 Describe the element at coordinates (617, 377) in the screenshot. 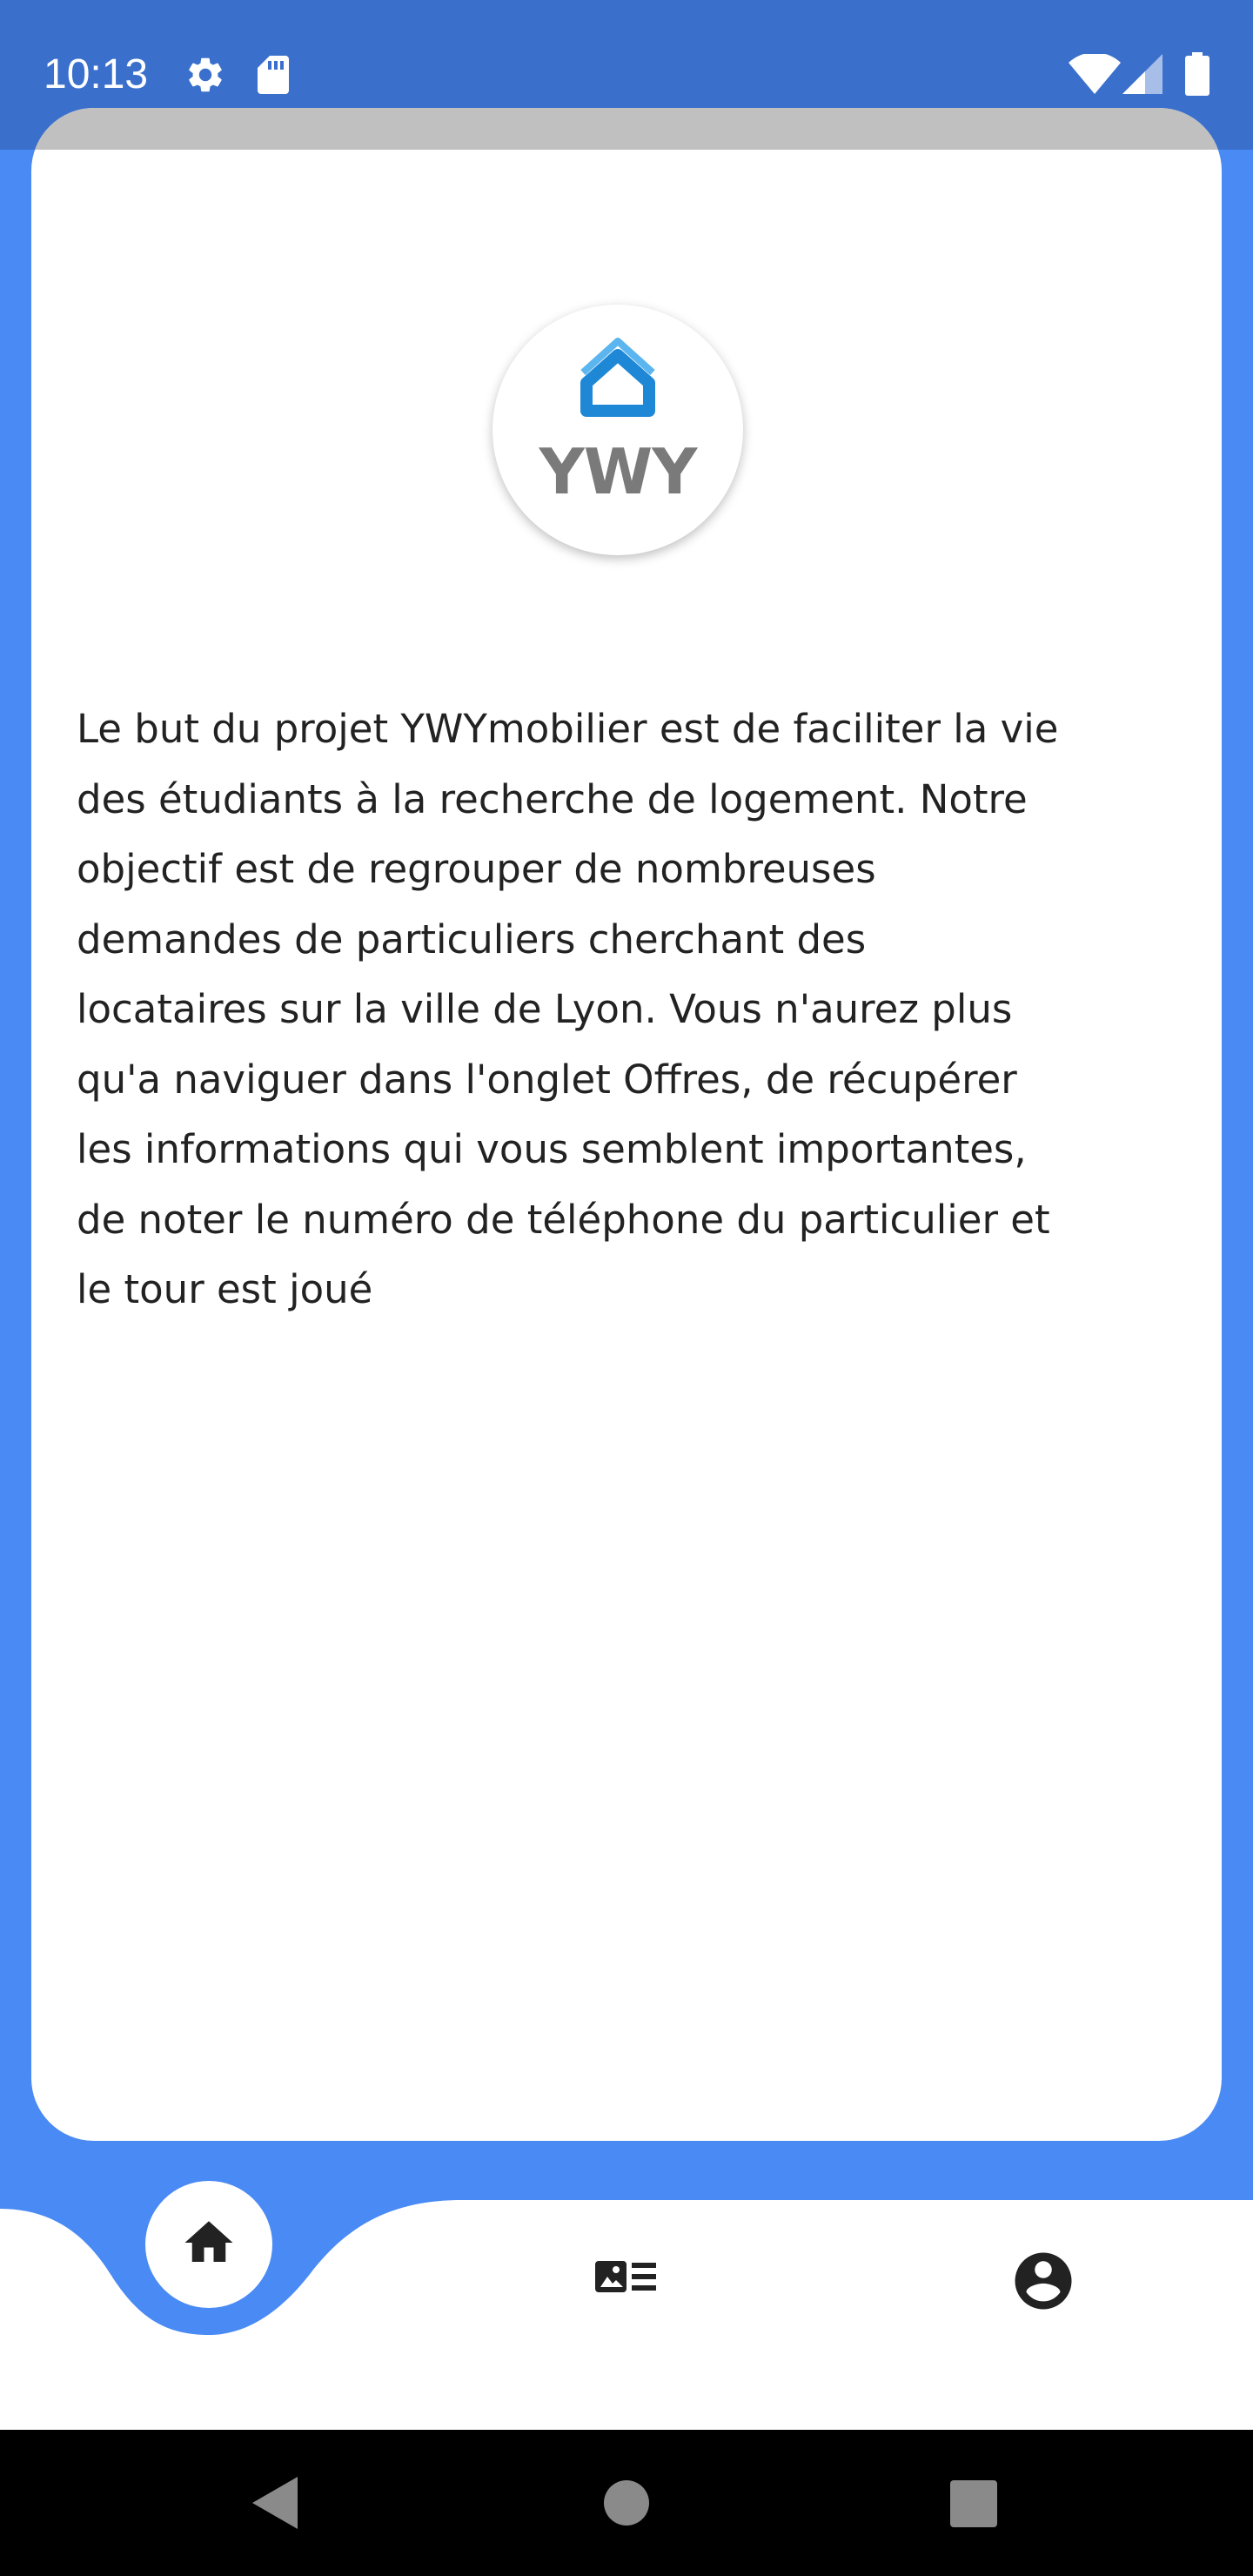

I see `house-icon` at that location.